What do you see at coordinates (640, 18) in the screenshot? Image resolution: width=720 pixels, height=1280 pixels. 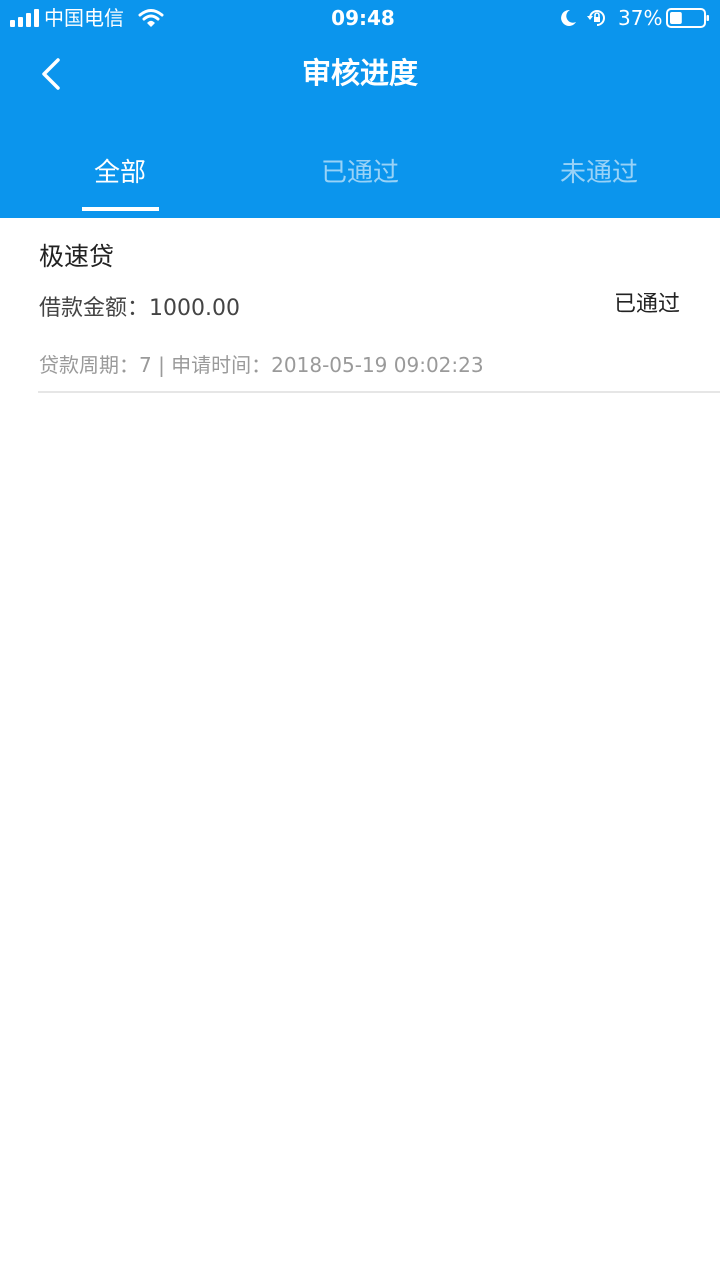 I see `battery-percent: 37%` at bounding box center [640, 18].